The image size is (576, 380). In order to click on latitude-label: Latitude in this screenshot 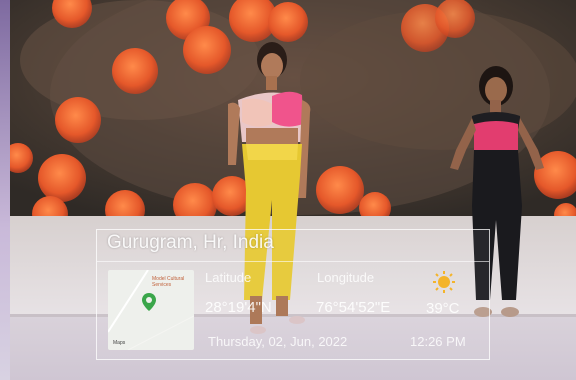, I will do `click(228, 277)`.